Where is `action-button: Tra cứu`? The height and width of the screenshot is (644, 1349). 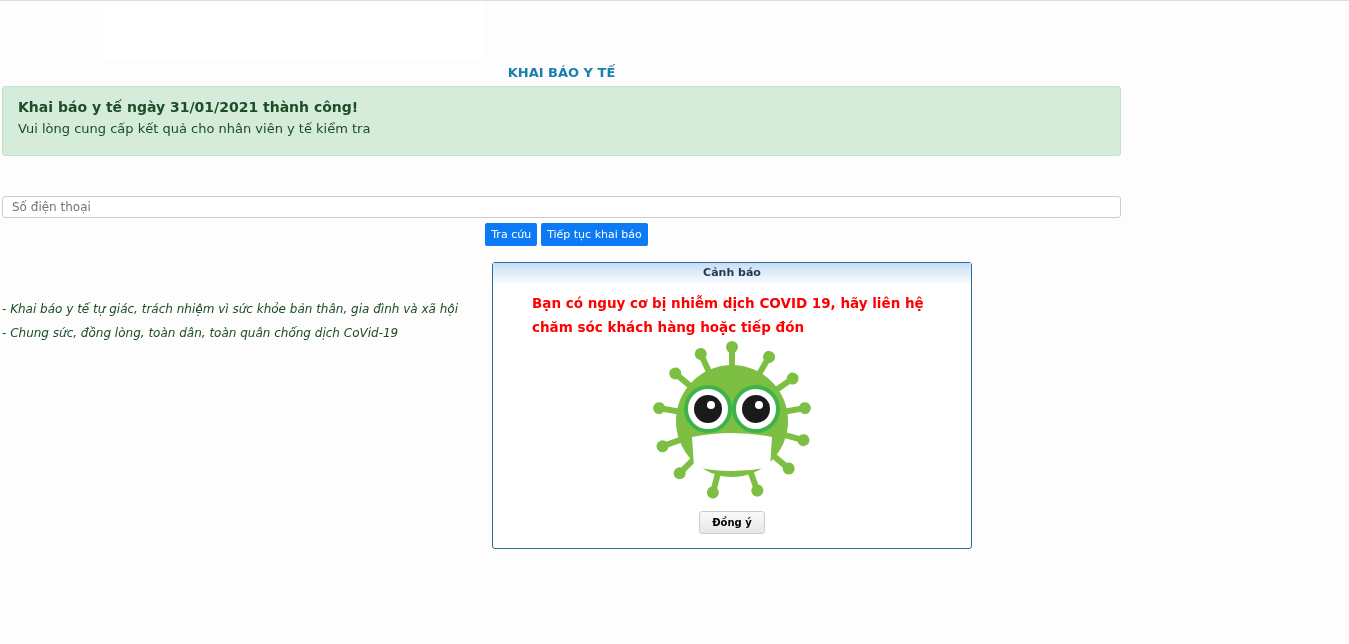 action-button: Tra cứu is located at coordinates (511, 234).